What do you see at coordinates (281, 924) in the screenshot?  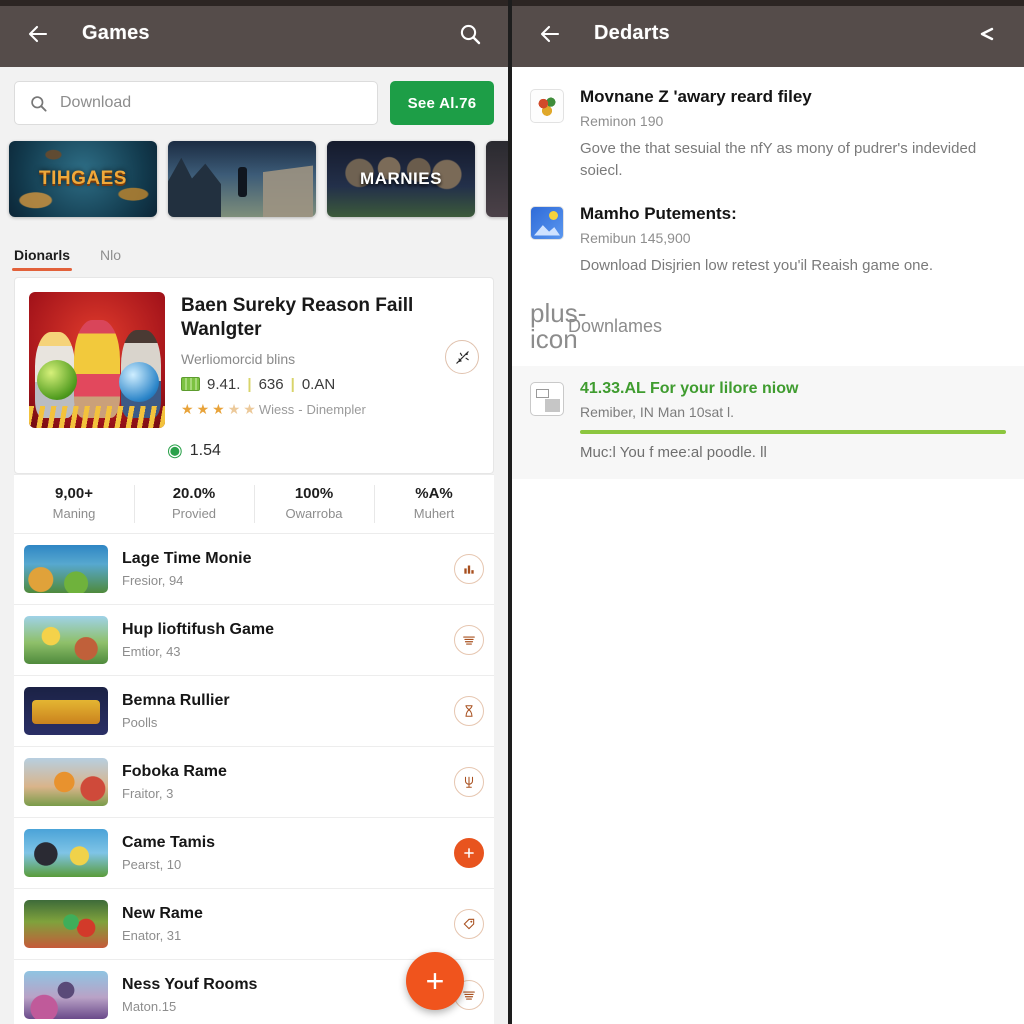 I see `list-item-text: New Rame Enator, 31` at bounding box center [281, 924].